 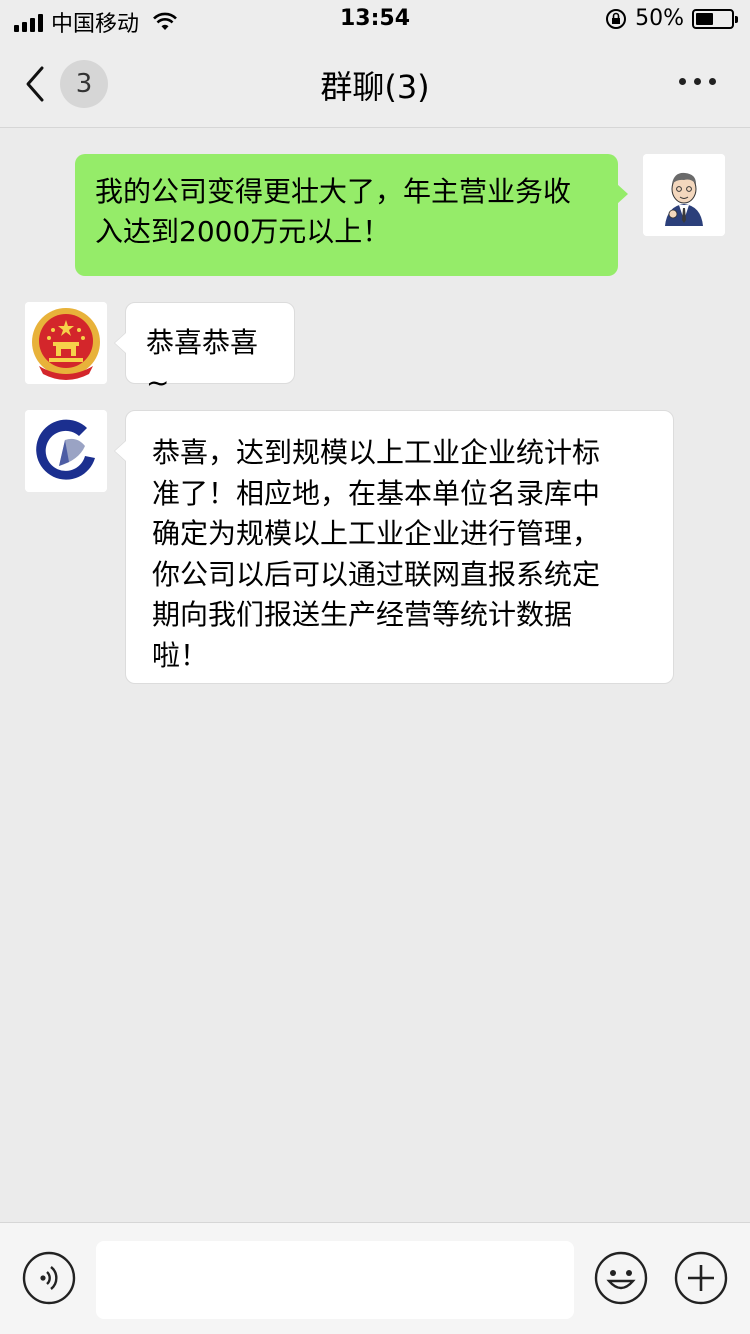 I want to click on battery-fill, so click(x=704, y=18).